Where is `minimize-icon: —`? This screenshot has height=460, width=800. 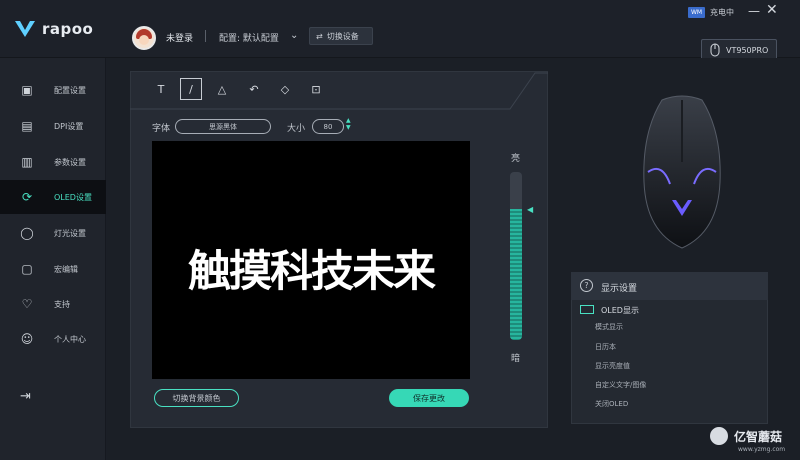
minimize-icon: — is located at coordinates (754, 11).